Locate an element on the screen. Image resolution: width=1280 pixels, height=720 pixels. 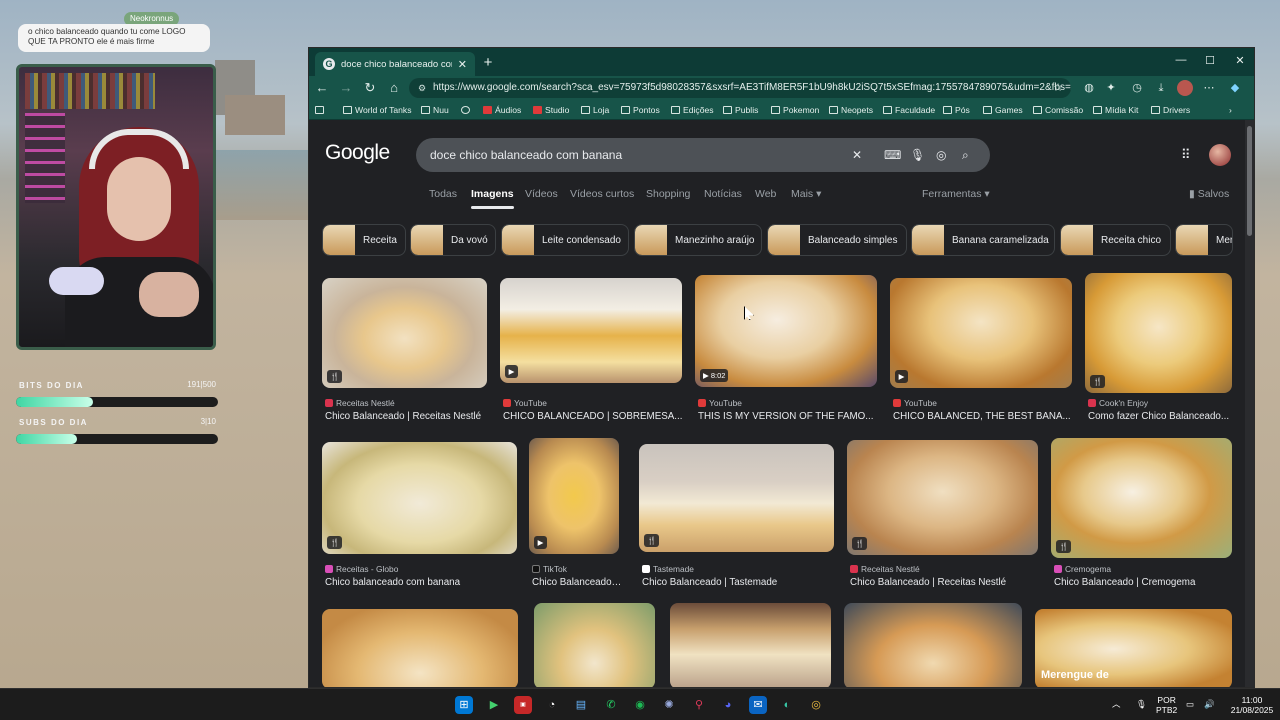
bookmark-pokemon: Pokemon is located at coordinates (795, 110).